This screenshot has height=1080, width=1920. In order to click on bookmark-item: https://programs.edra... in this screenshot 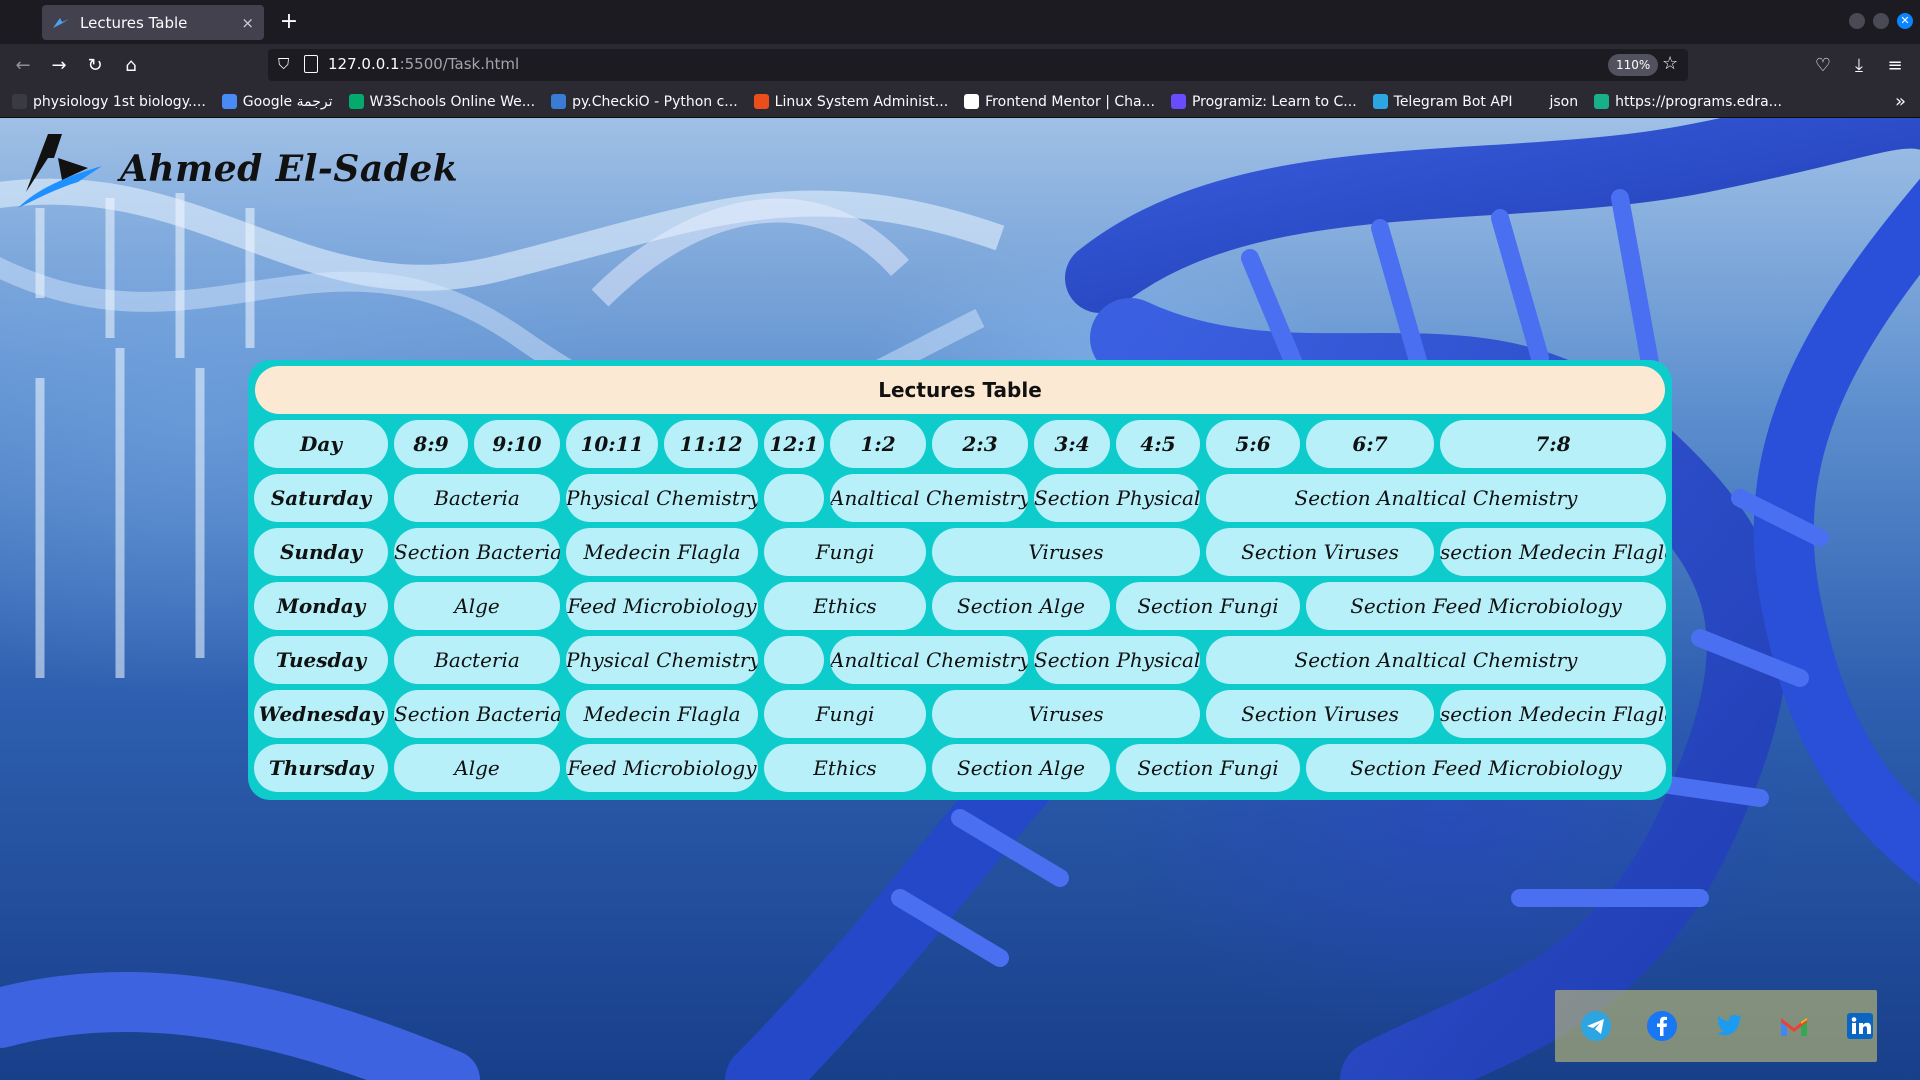, I will do `click(1688, 102)`.